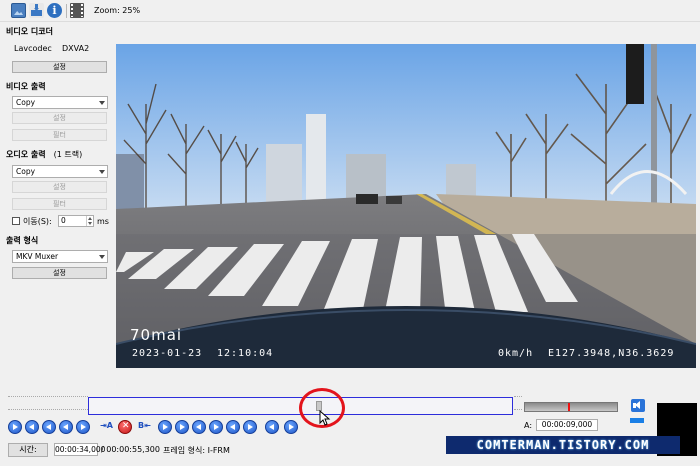  What do you see at coordinates (59, 67) in the screenshot?
I see `decoder-config-button: 설정` at bounding box center [59, 67].